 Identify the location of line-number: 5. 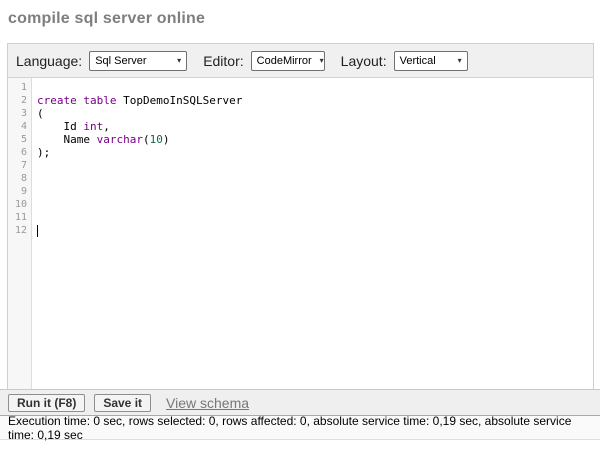
(23, 139).